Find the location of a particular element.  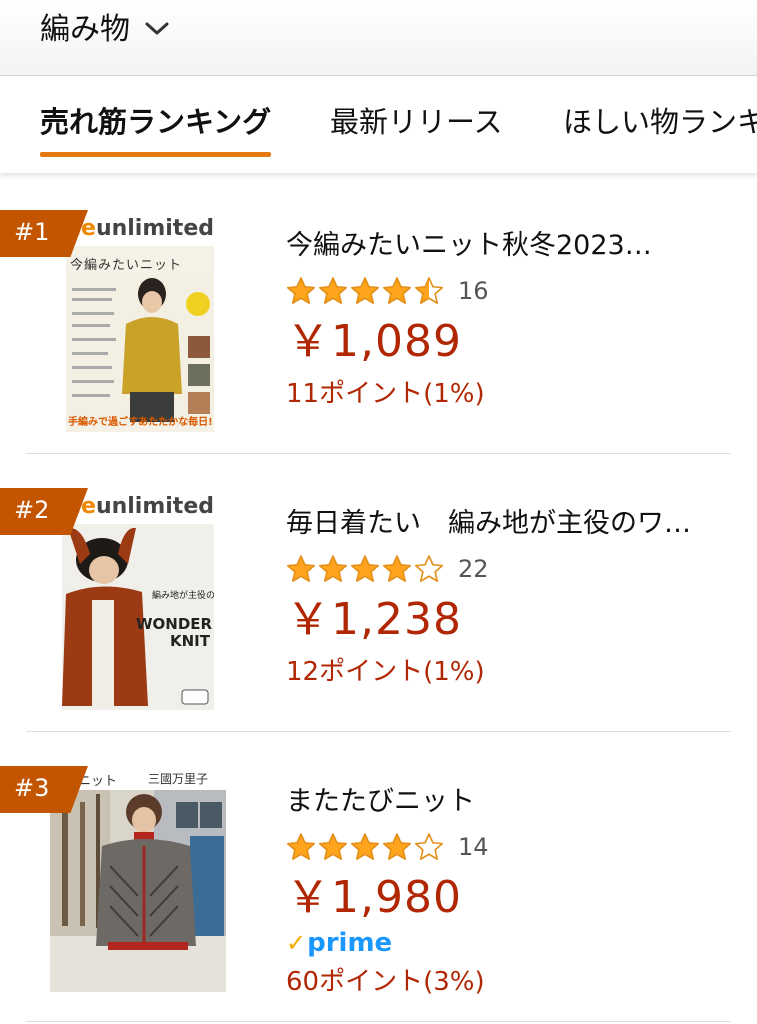

prime-badge: ✓ prime is located at coordinates (506, 943).